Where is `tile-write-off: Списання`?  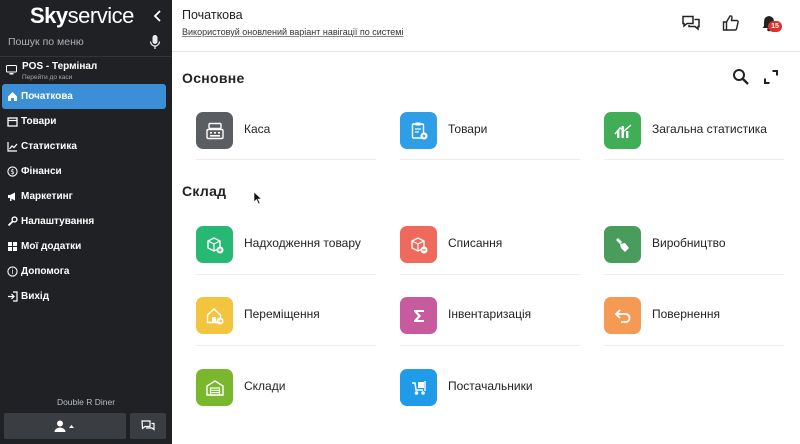 tile-write-off: Списання is located at coordinates (490, 244).